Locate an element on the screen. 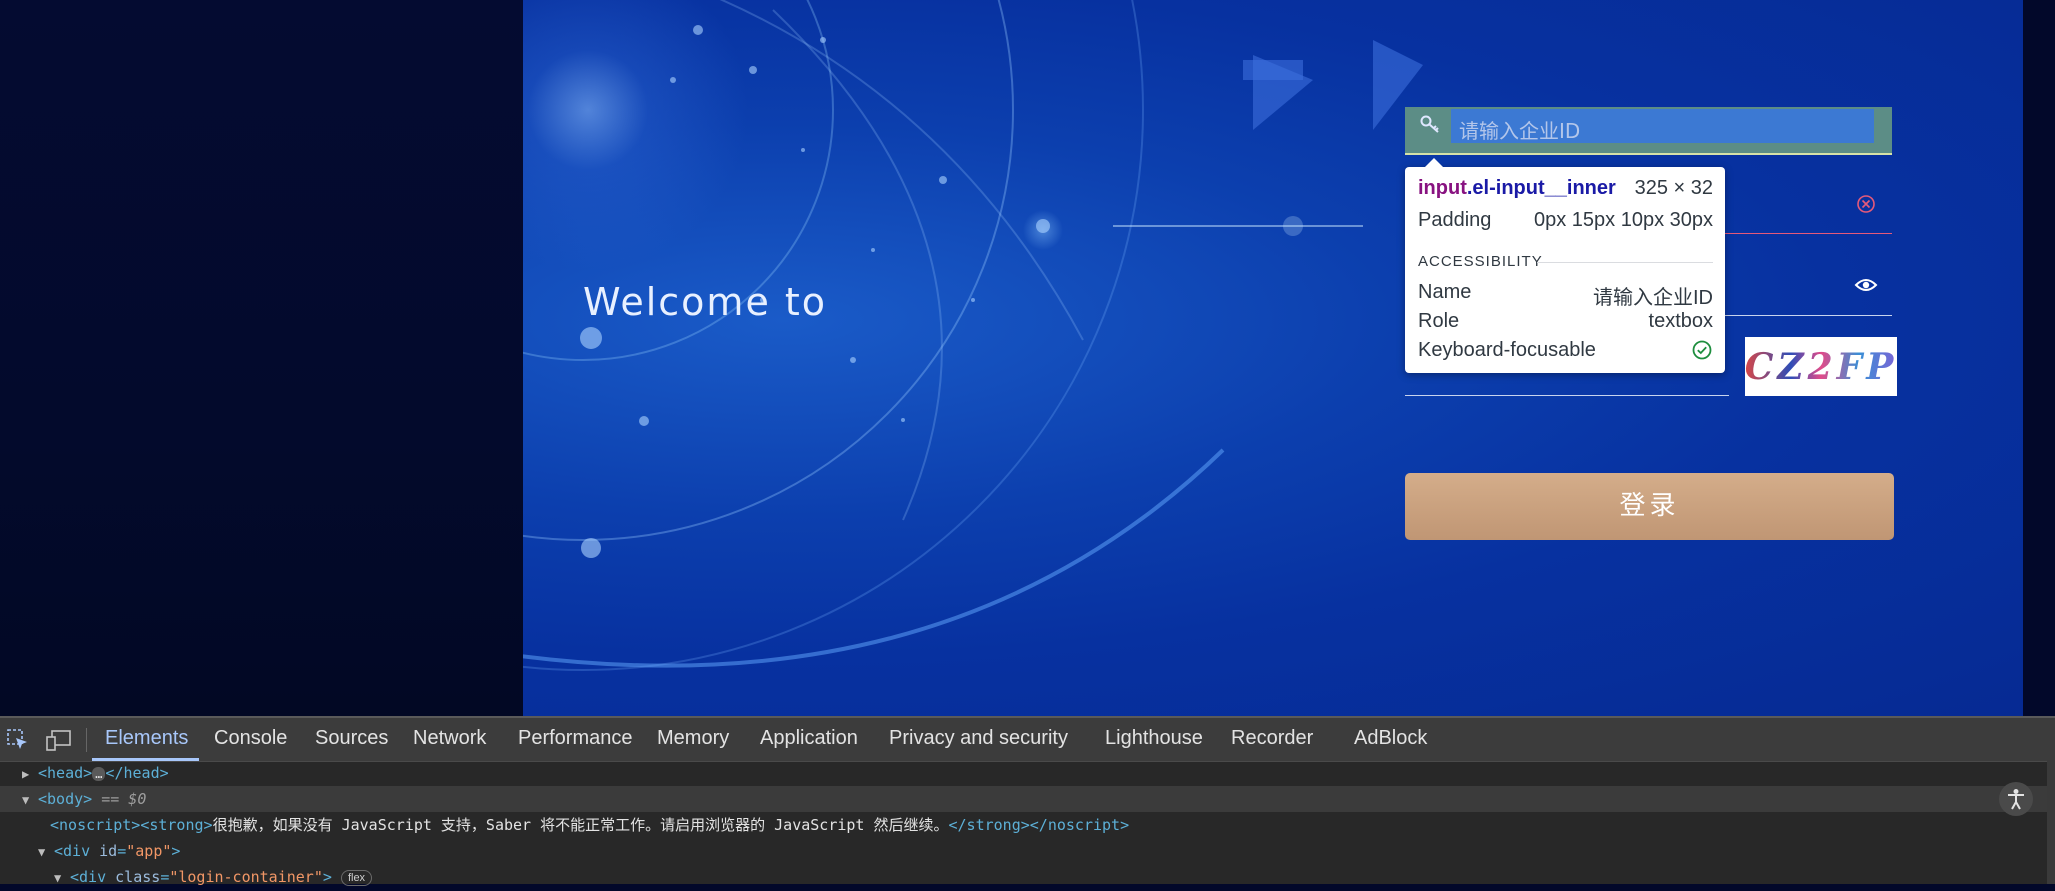  enterprise-id-placeholder: 请输入企业ID is located at coordinates (1520, 131).